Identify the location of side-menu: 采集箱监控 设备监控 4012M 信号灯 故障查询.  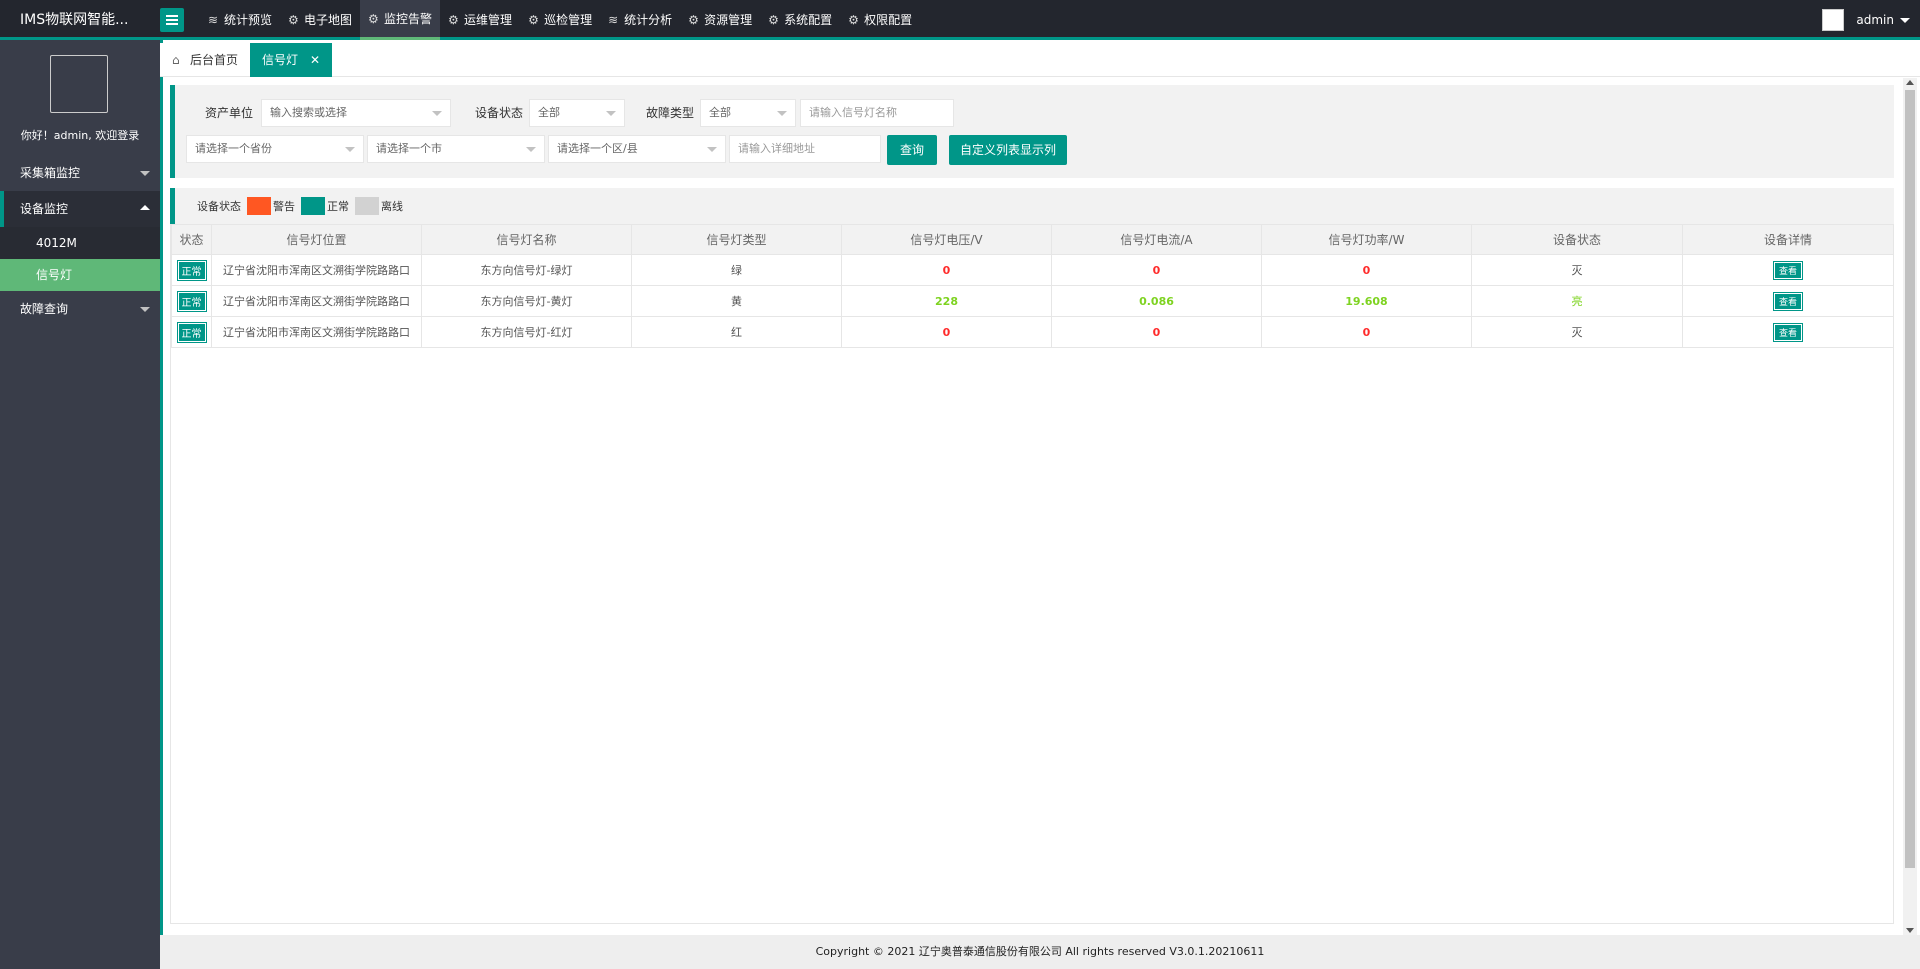
(80, 241).